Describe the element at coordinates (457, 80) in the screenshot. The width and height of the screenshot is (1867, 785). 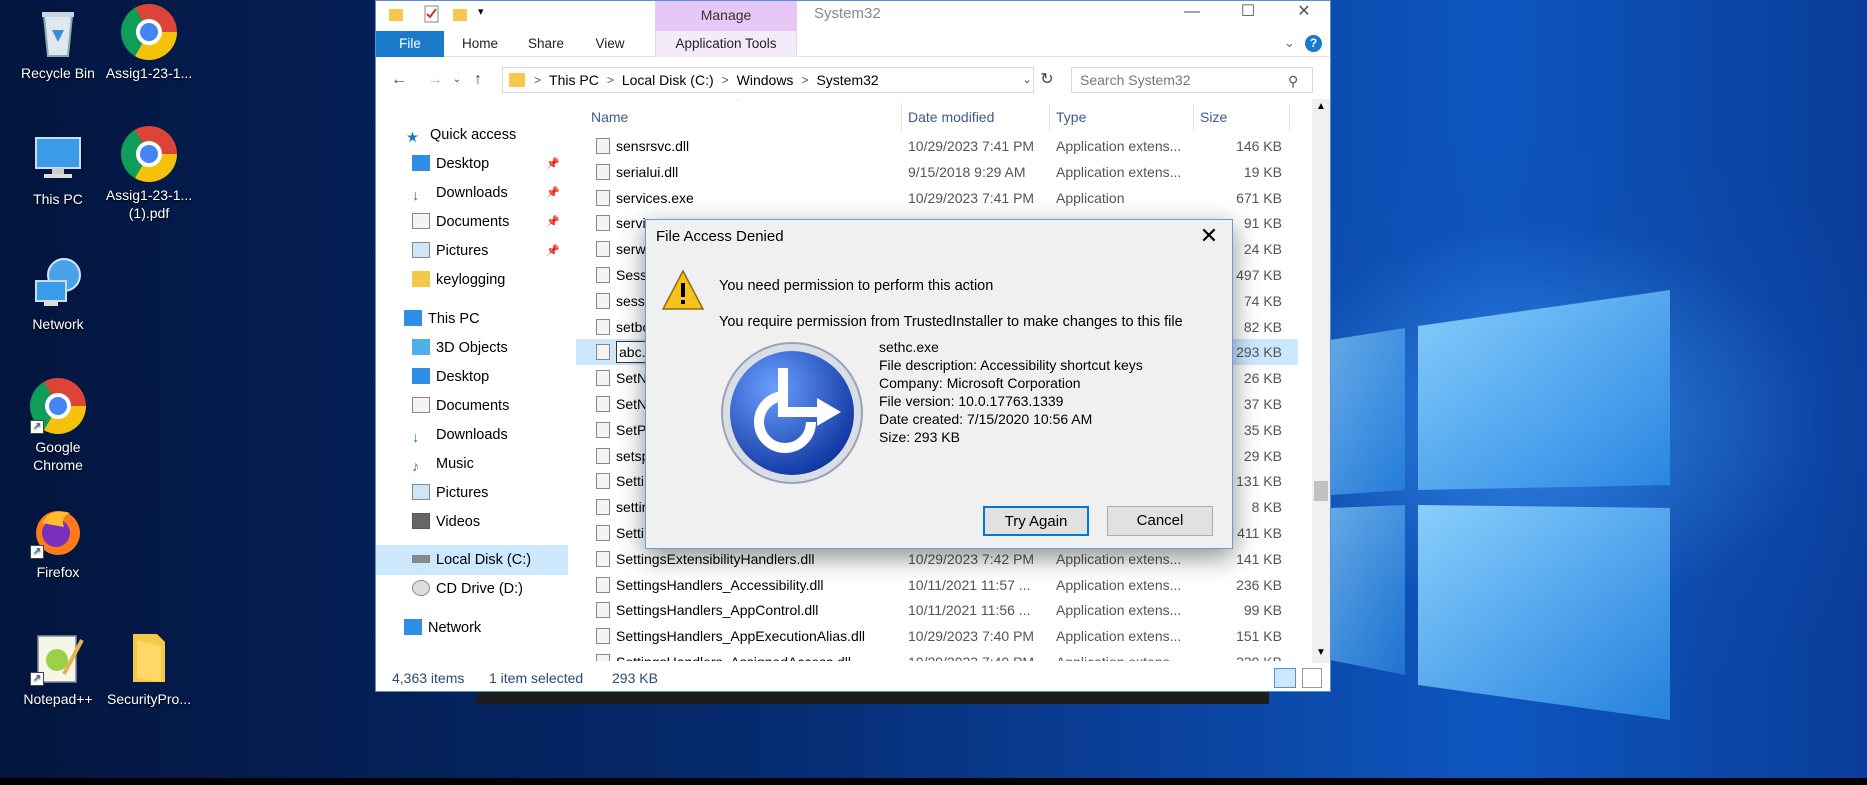
I see `recent-locations-icon: ⌄` at that location.